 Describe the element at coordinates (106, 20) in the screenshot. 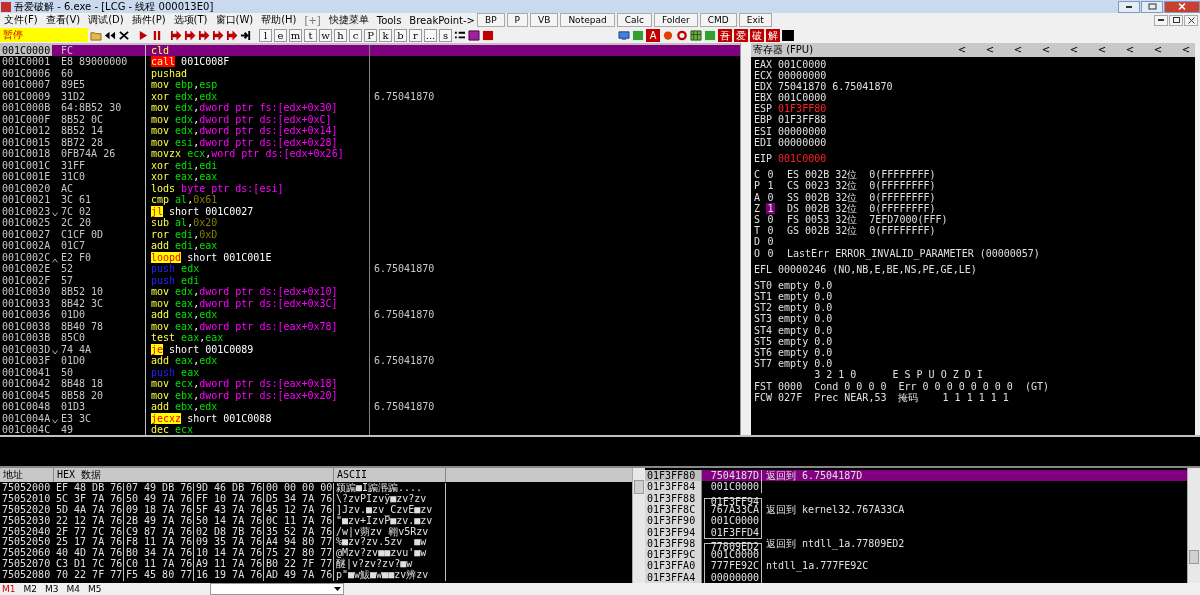

I see `menu-item: 调试(D)` at that location.